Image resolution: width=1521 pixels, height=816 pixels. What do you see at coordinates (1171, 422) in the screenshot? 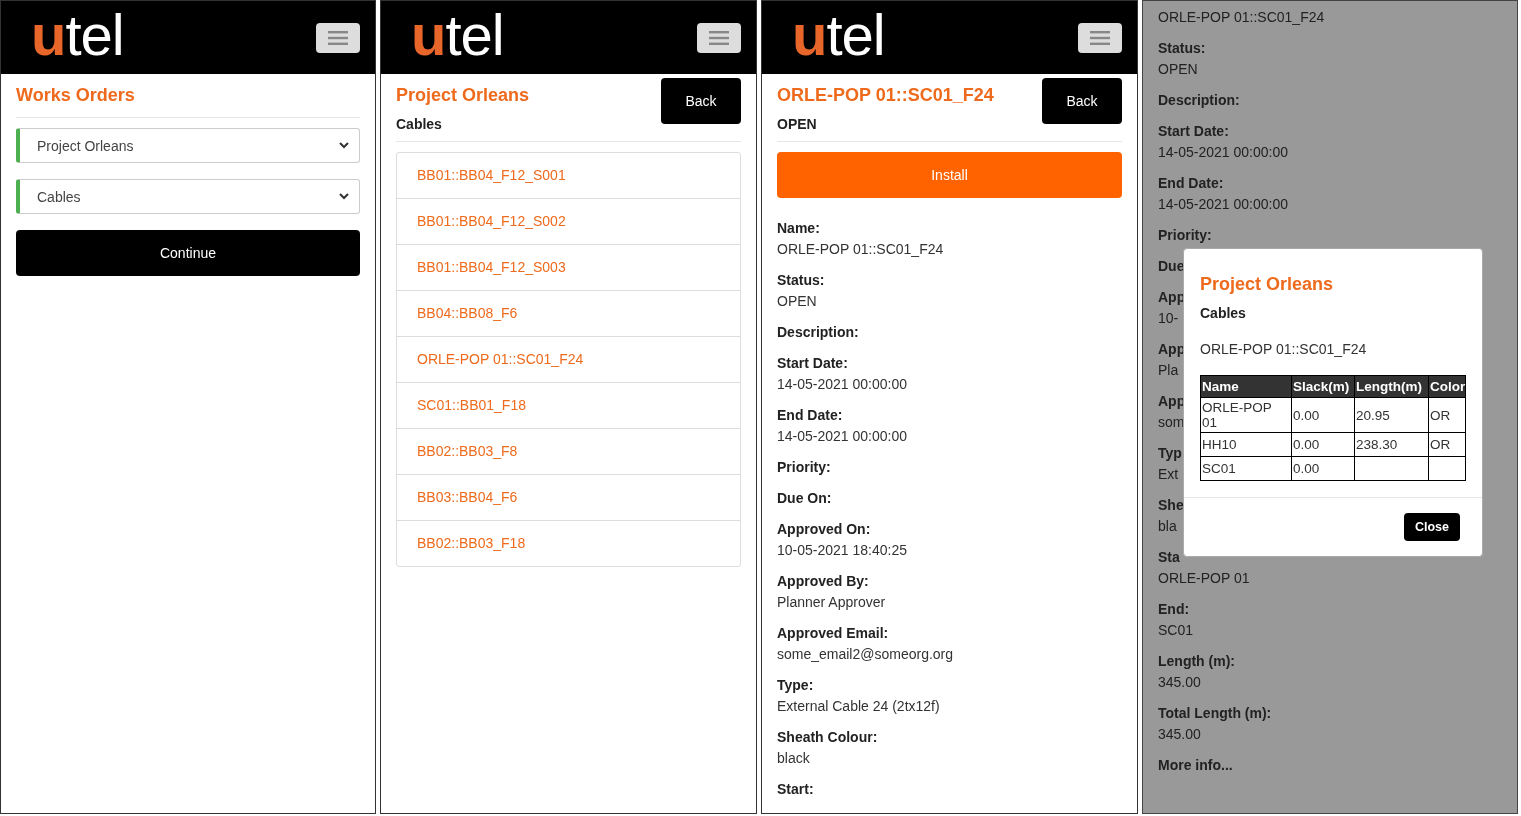
I see `field-value: som` at bounding box center [1171, 422].